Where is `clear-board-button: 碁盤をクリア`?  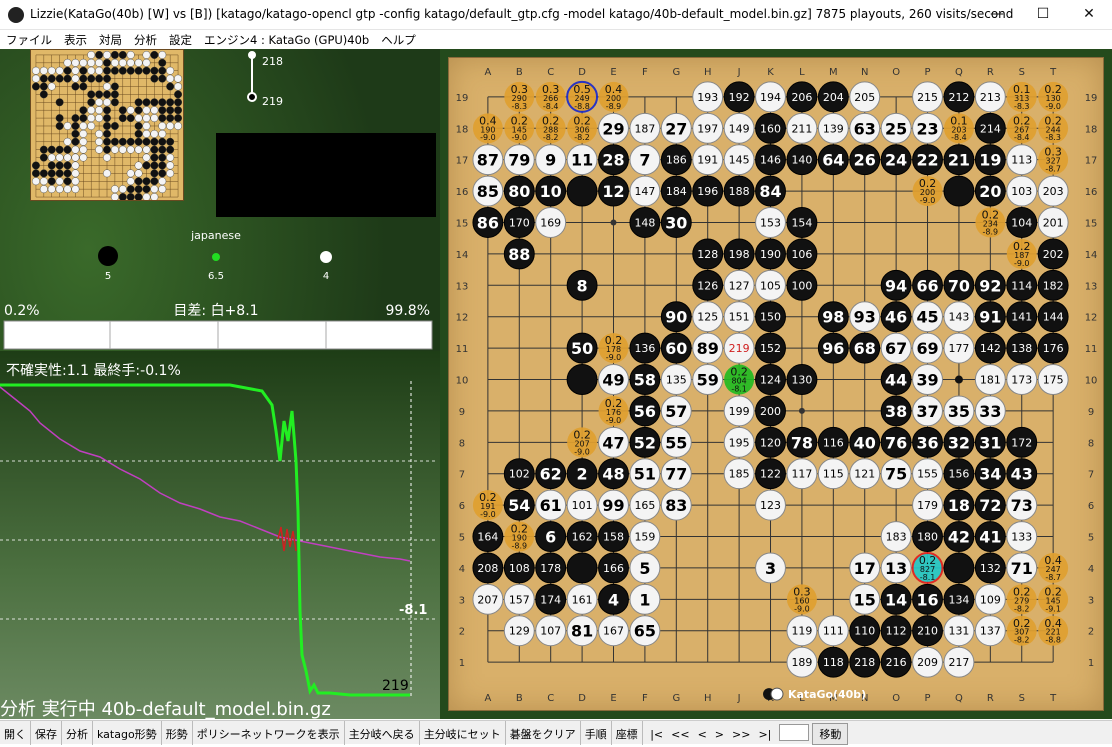 clear-board-button: 碁盤をクリア is located at coordinates (543, 733).